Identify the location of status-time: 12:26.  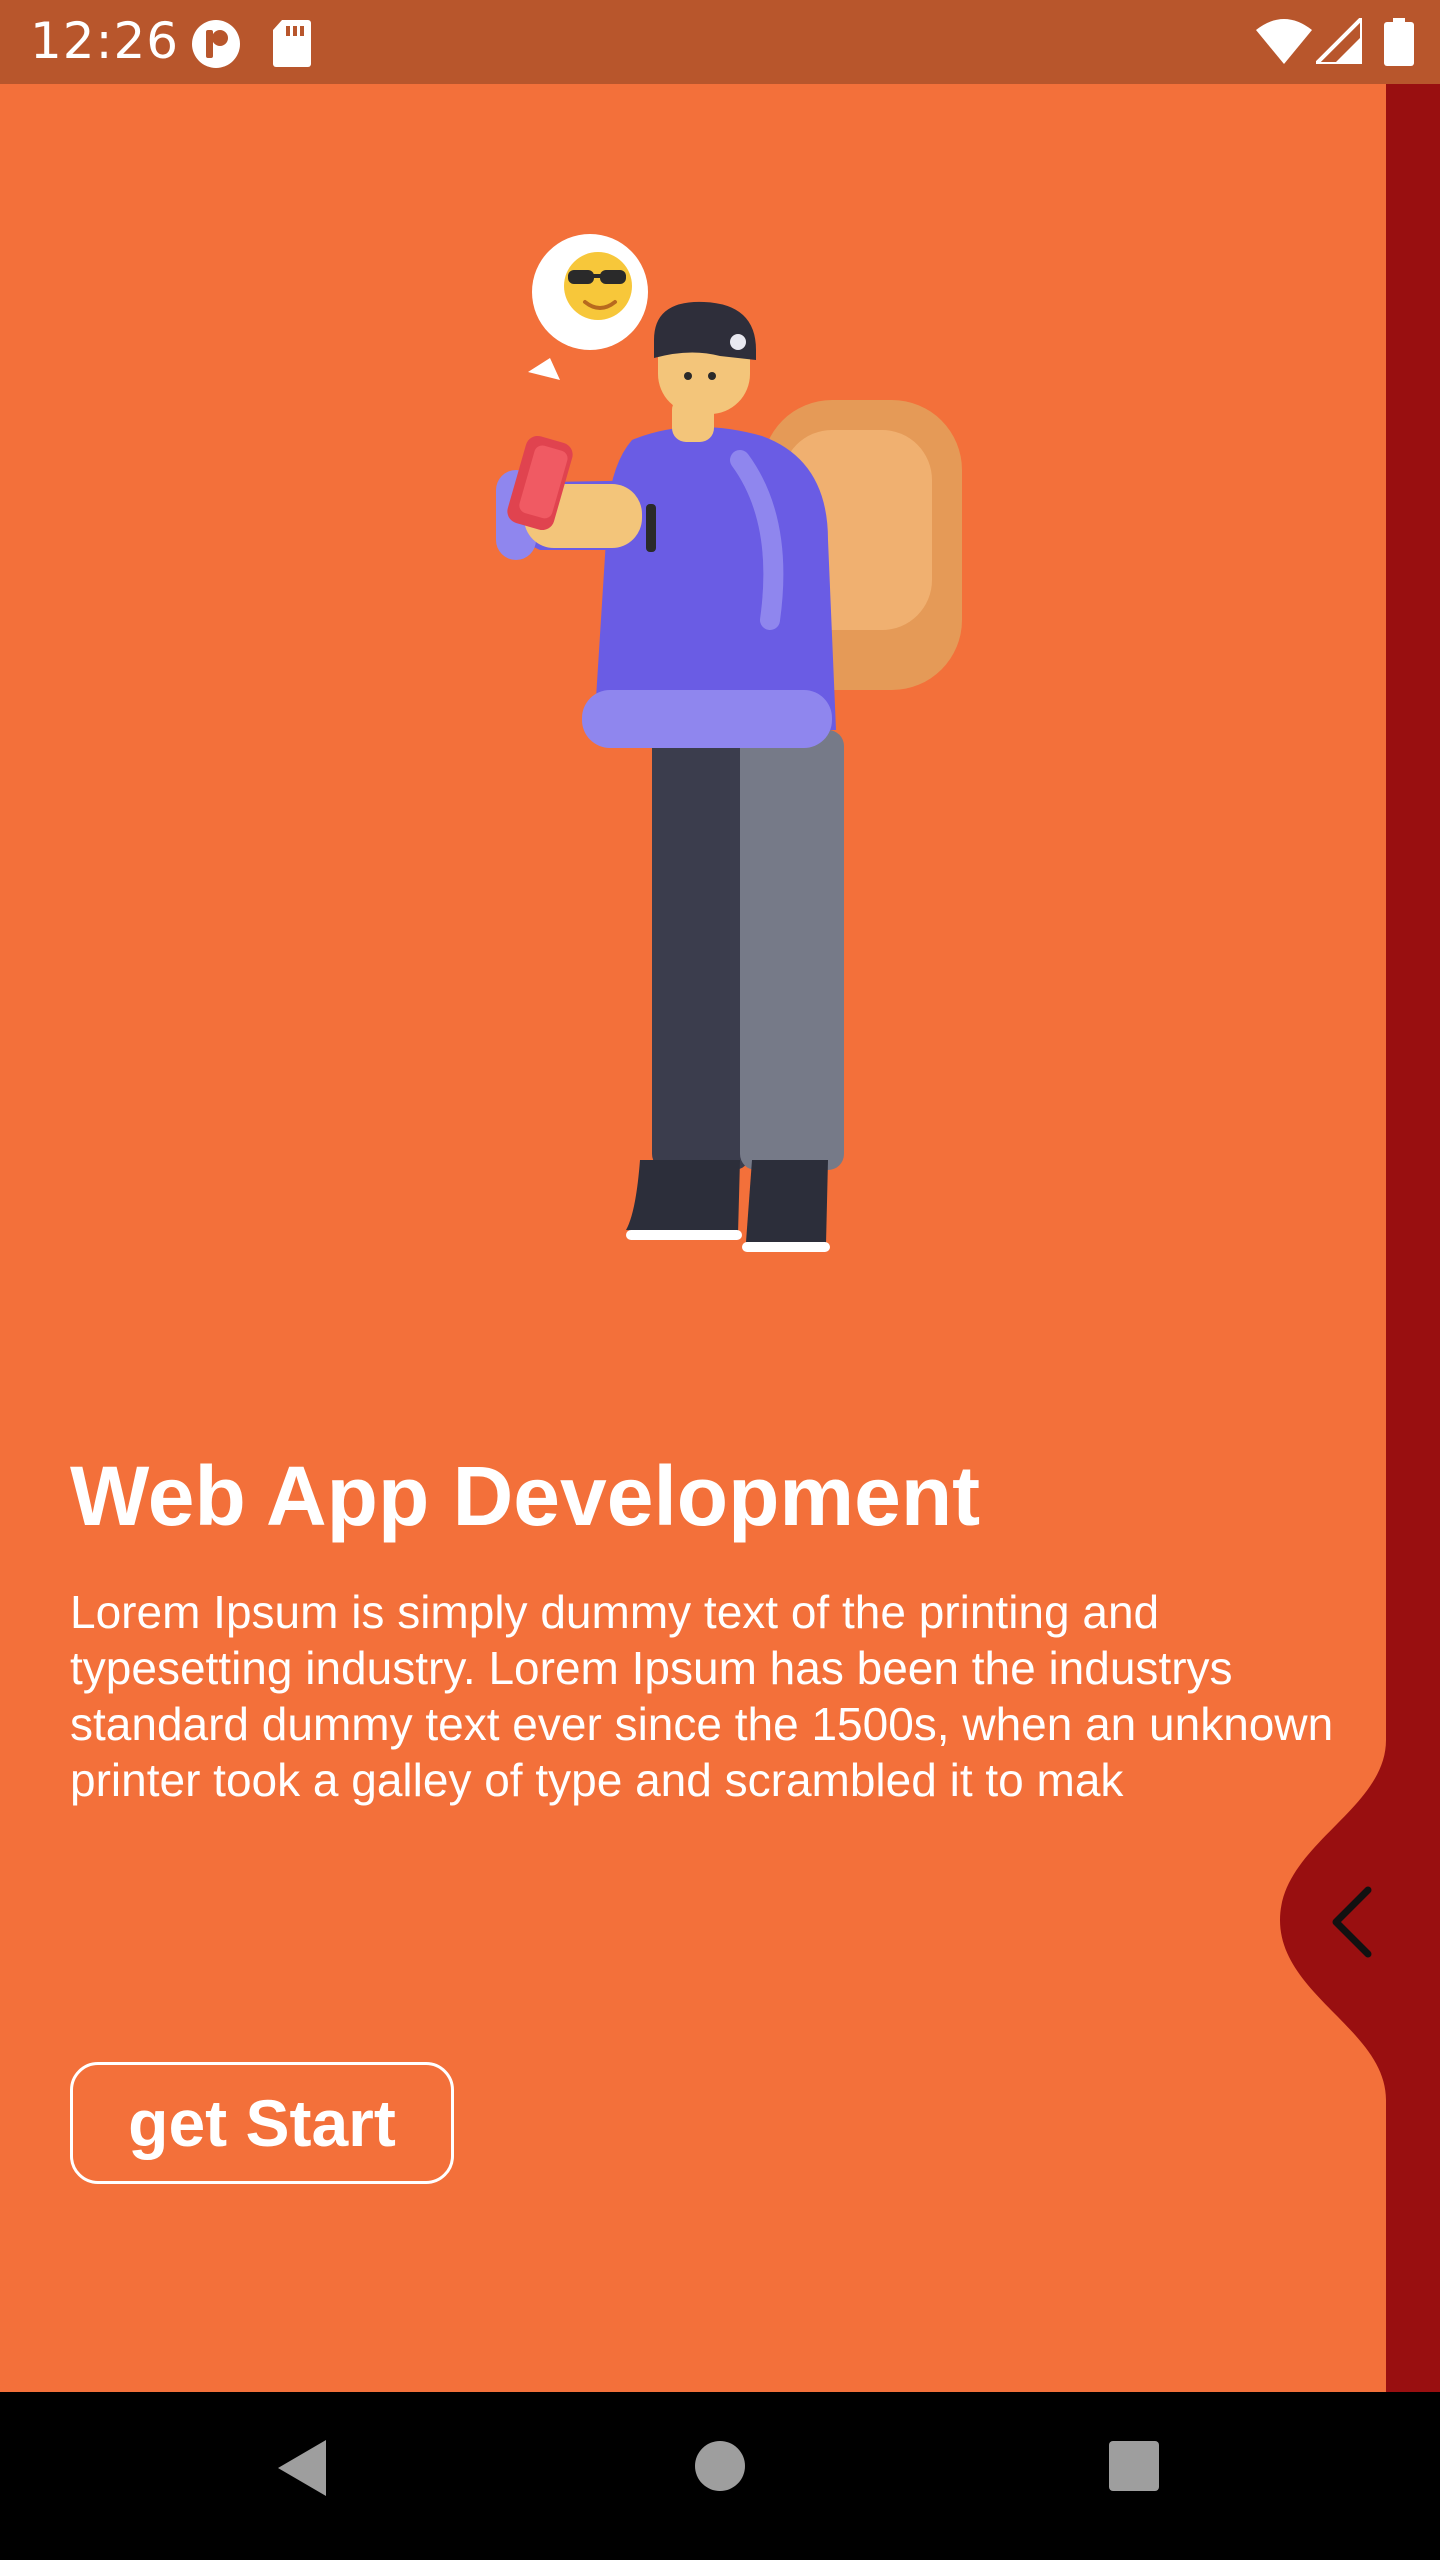
(105, 41).